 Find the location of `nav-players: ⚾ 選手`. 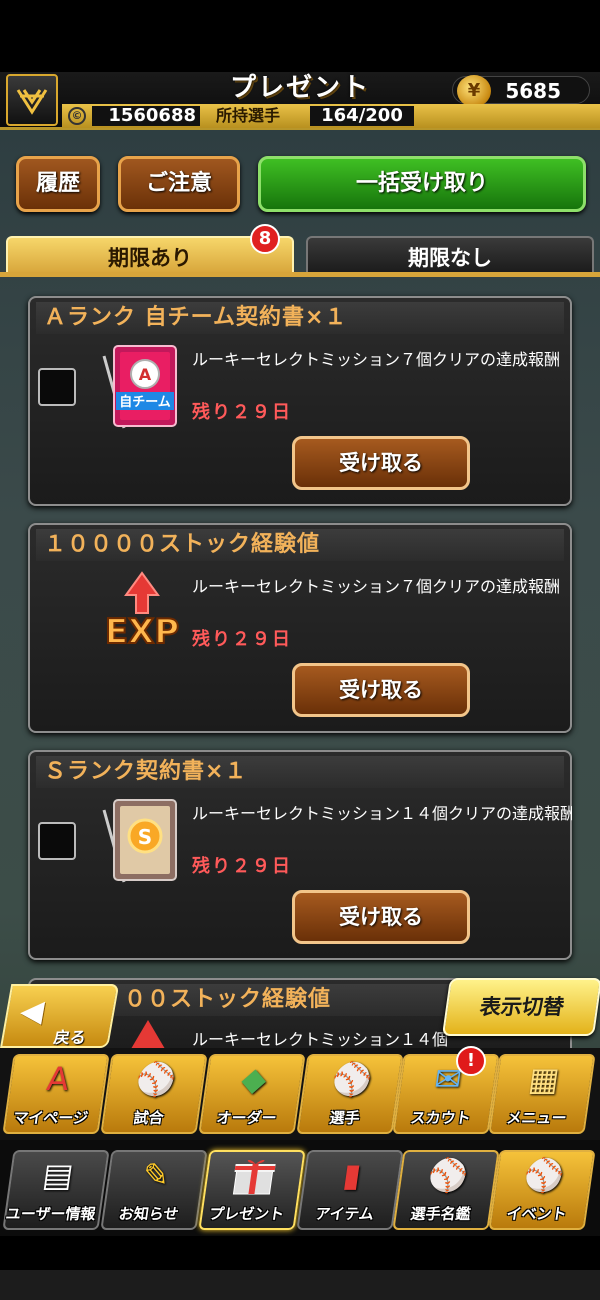

nav-players: ⚾ 選手 is located at coordinates (350, 1094).